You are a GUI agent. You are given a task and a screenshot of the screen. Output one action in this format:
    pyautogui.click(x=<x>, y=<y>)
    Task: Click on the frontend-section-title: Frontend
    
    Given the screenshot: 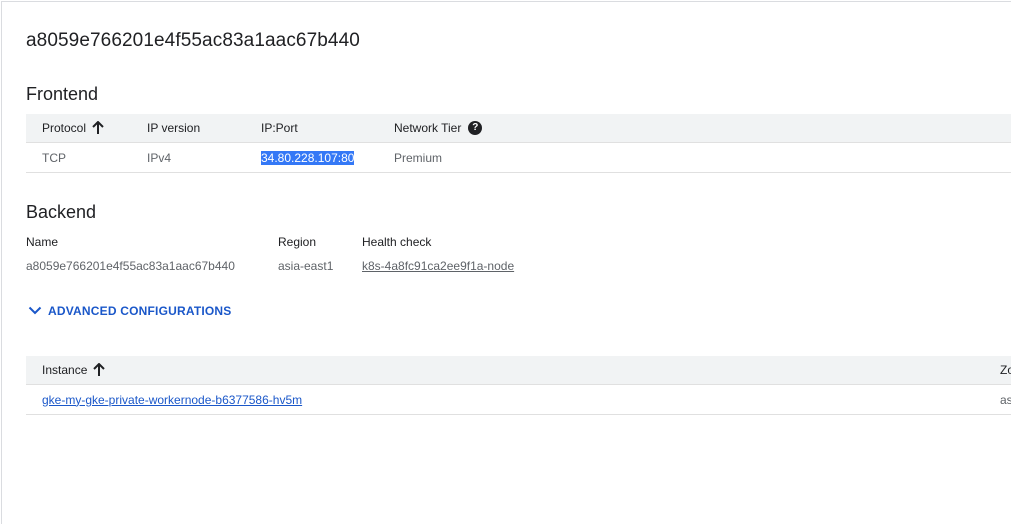 What is the action you would take?
    pyautogui.click(x=62, y=94)
    